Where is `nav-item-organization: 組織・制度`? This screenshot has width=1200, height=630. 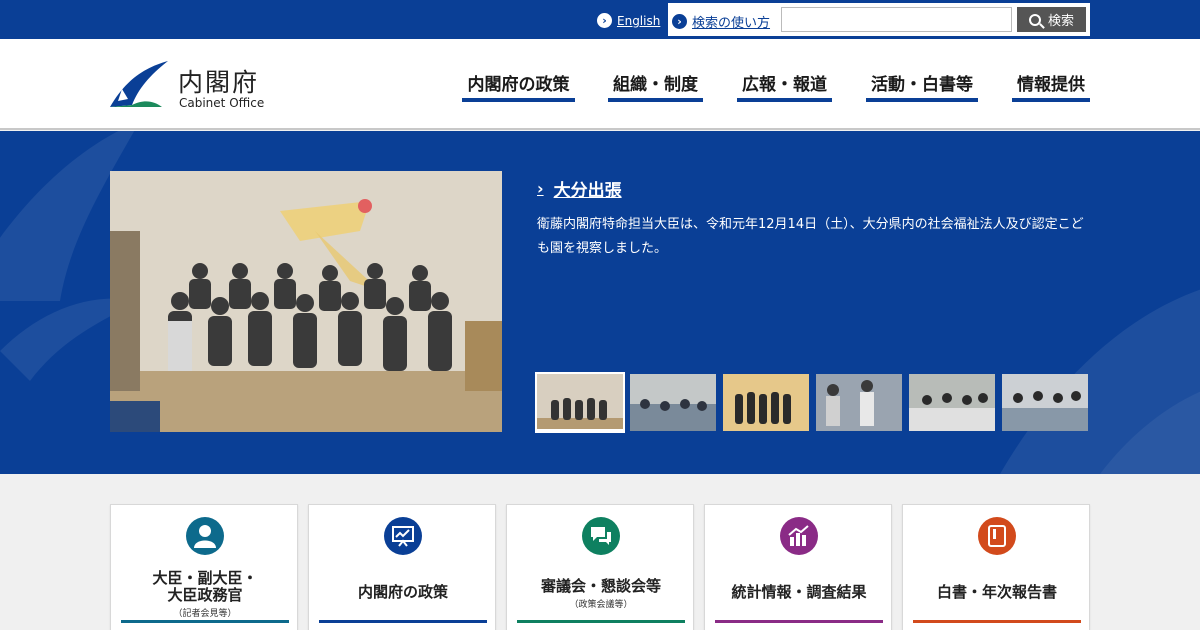 nav-item-organization: 組織・制度 is located at coordinates (655, 88).